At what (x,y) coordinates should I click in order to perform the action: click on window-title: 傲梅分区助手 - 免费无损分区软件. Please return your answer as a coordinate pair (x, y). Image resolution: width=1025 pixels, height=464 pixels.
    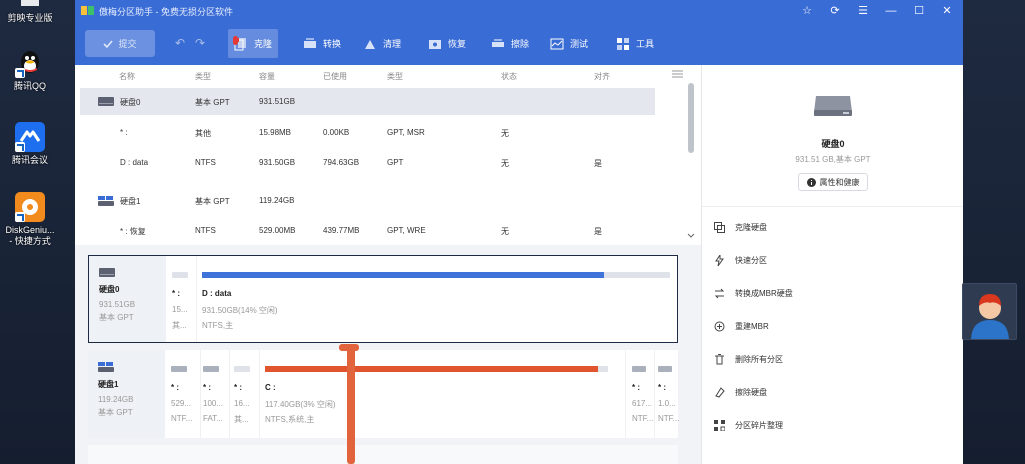
    Looking at the image, I should click on (166, 12).